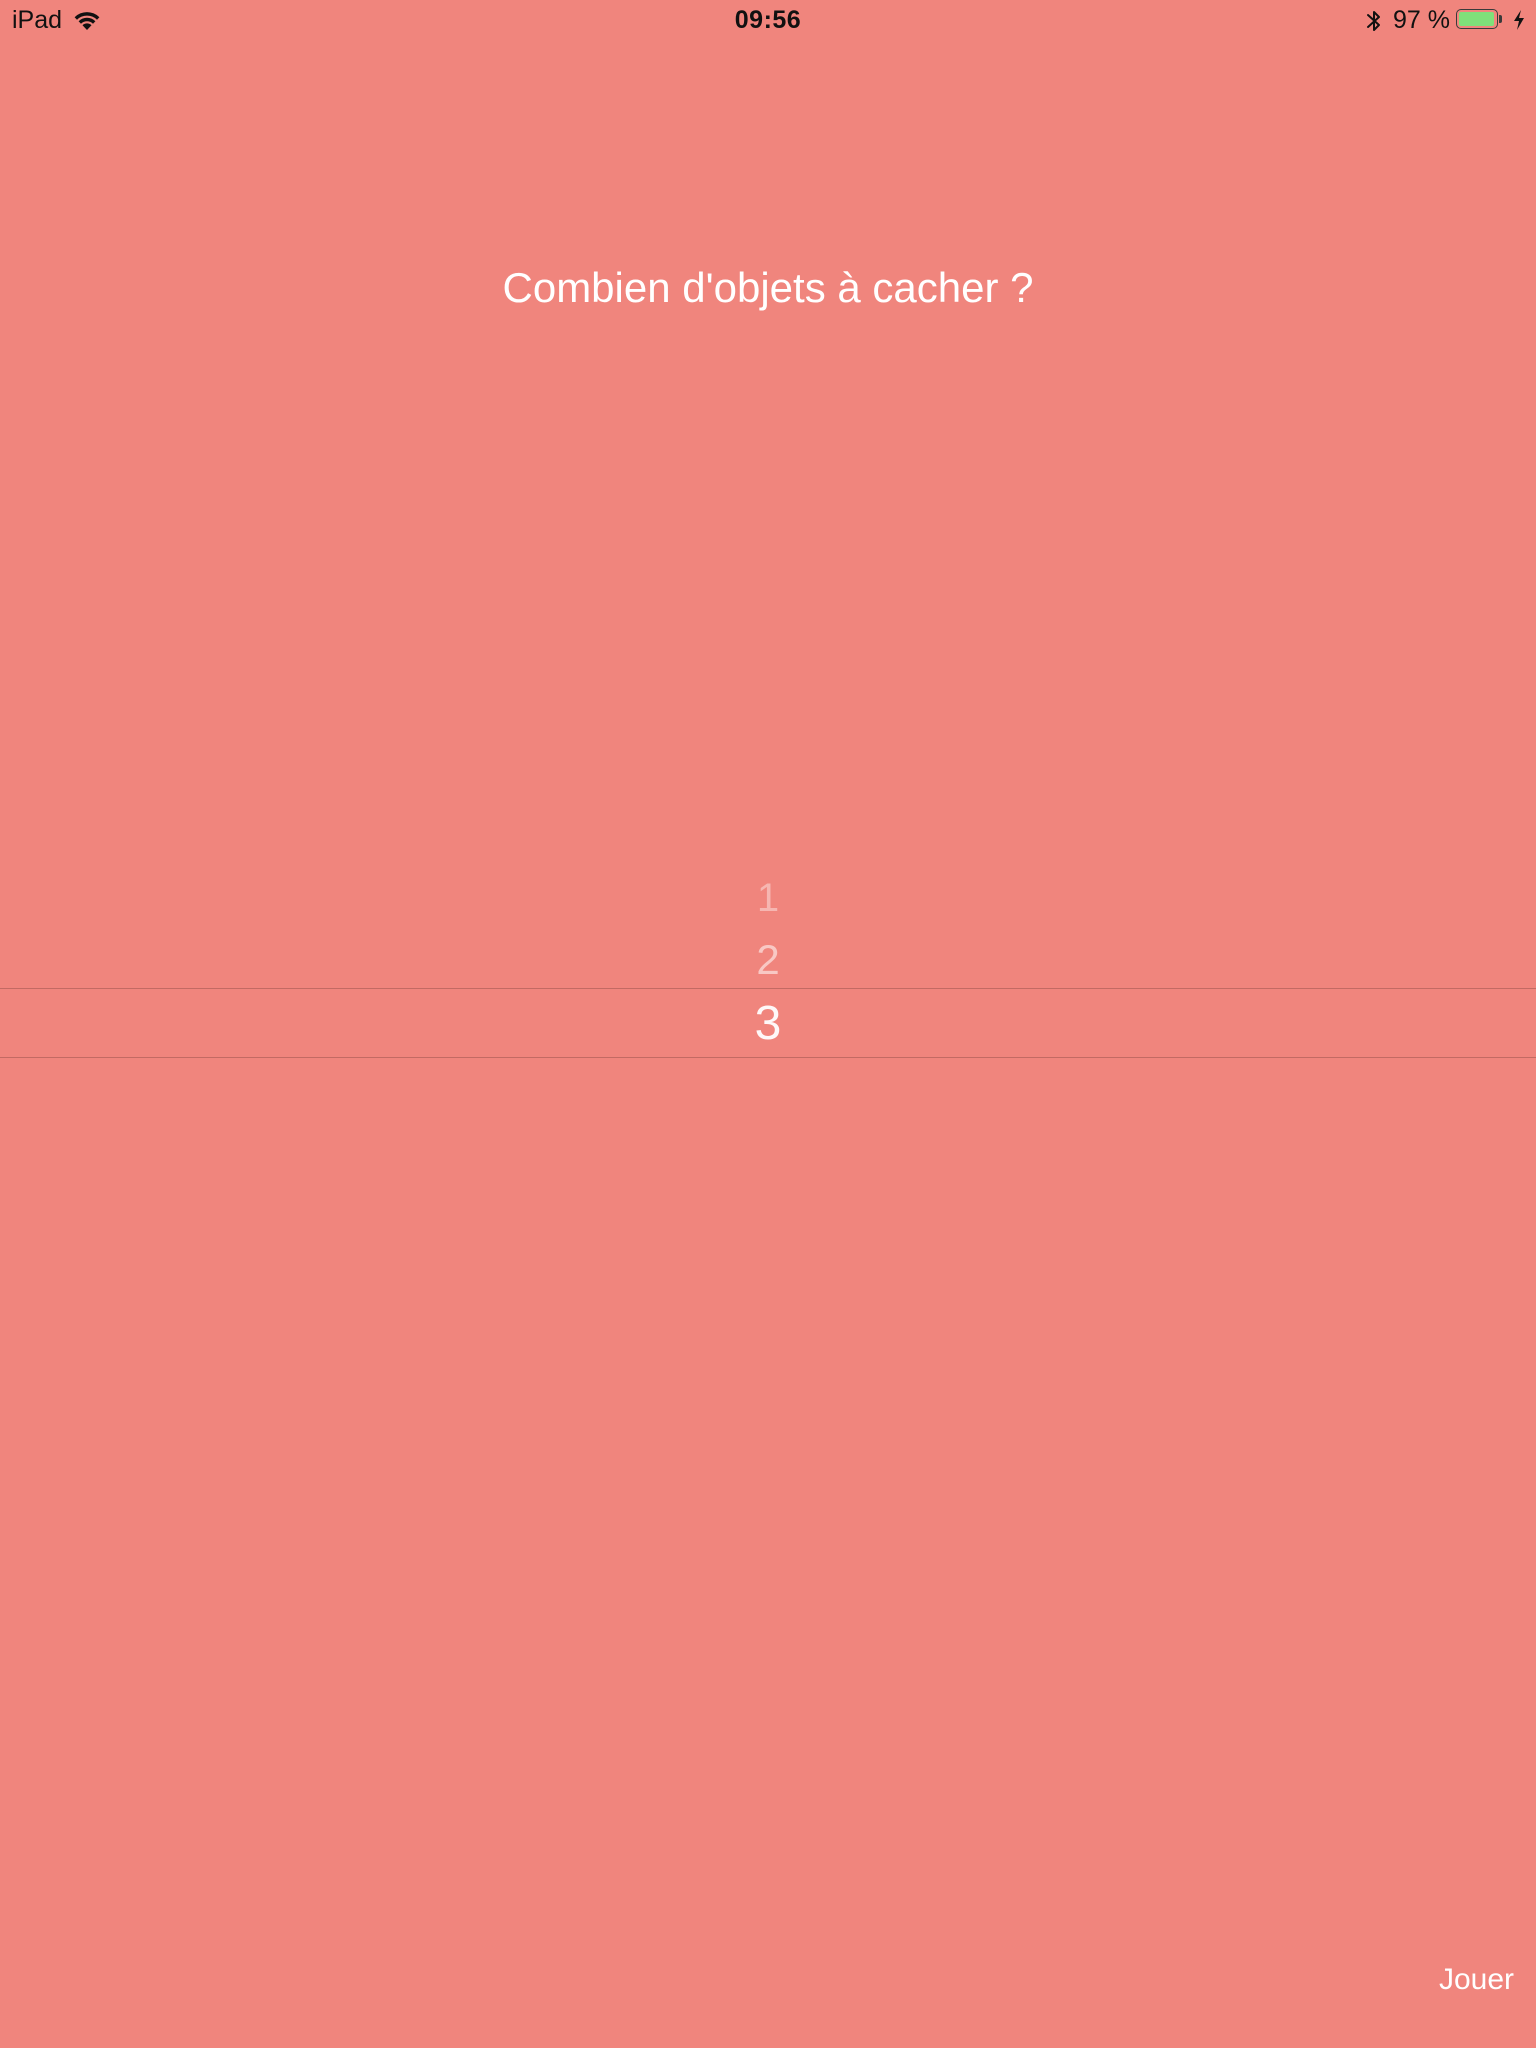 The width and height of the screenshot is (1536, 2048). What do you see at coordinates (1457, 1980) in the screenshot?
I see `play-button: Jouer` at bounding box center [1457, 1980].